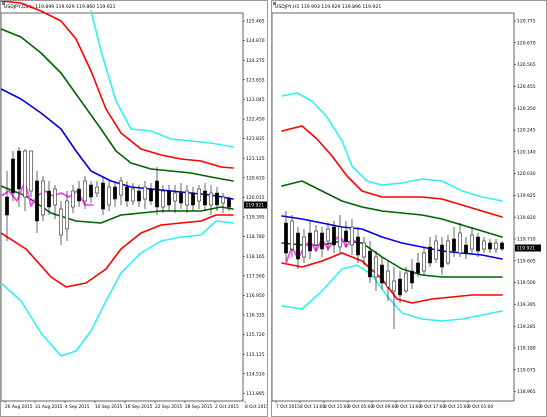 The image size is (547, 417). Describe the element at coordinates (526, 327) in the screenshot. I see `y-tick-label: 119.285` at that location.